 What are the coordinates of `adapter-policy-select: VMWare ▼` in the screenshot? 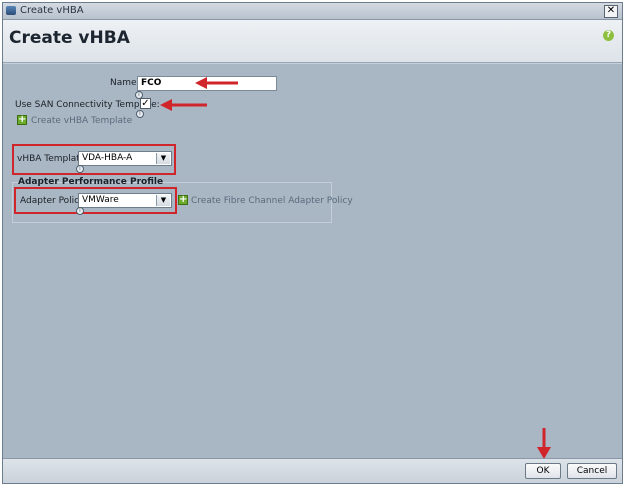 It's located at (125, 200).